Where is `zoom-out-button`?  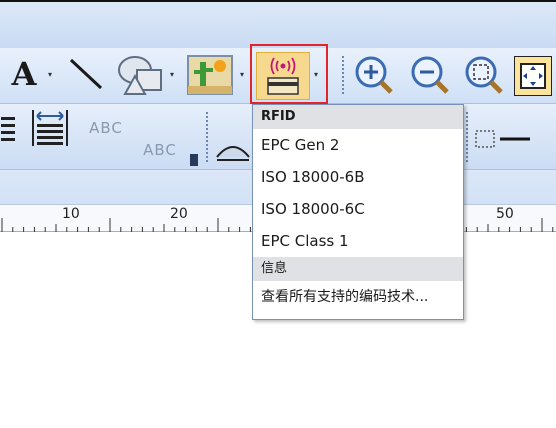 zoom-out-button is located at coordinates (430, 75).